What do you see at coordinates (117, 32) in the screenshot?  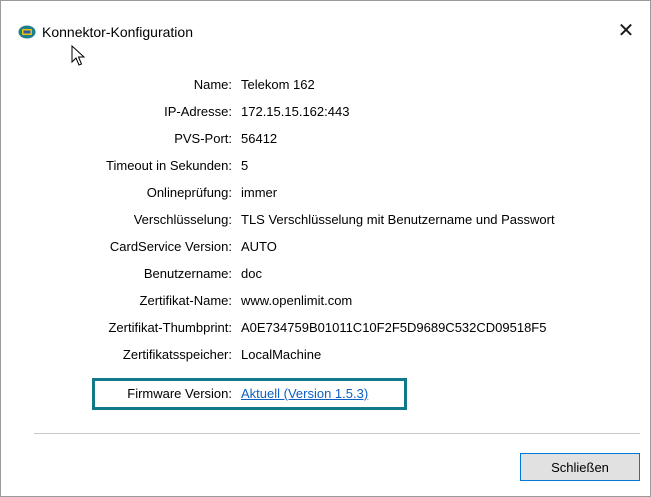 I see `window-title: Konnektor-Konfiguration` at bounding box center [117, 32].